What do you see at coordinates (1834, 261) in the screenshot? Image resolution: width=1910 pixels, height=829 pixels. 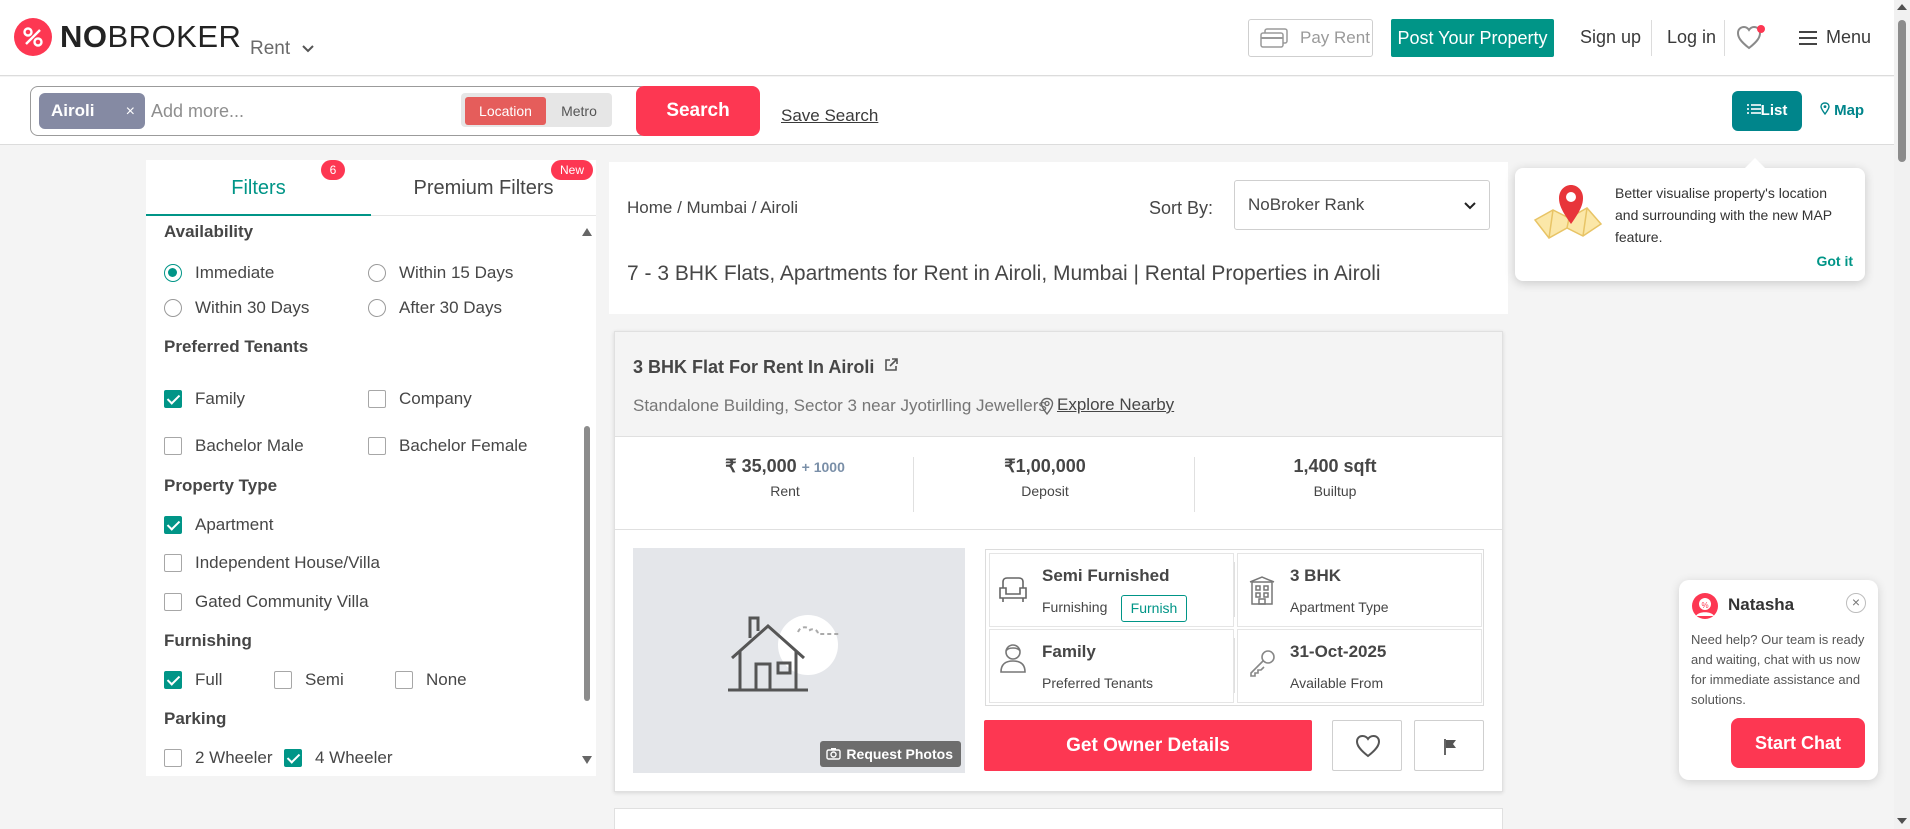 I see `got-it-button: Got it` at bounding box center [1834, 261].